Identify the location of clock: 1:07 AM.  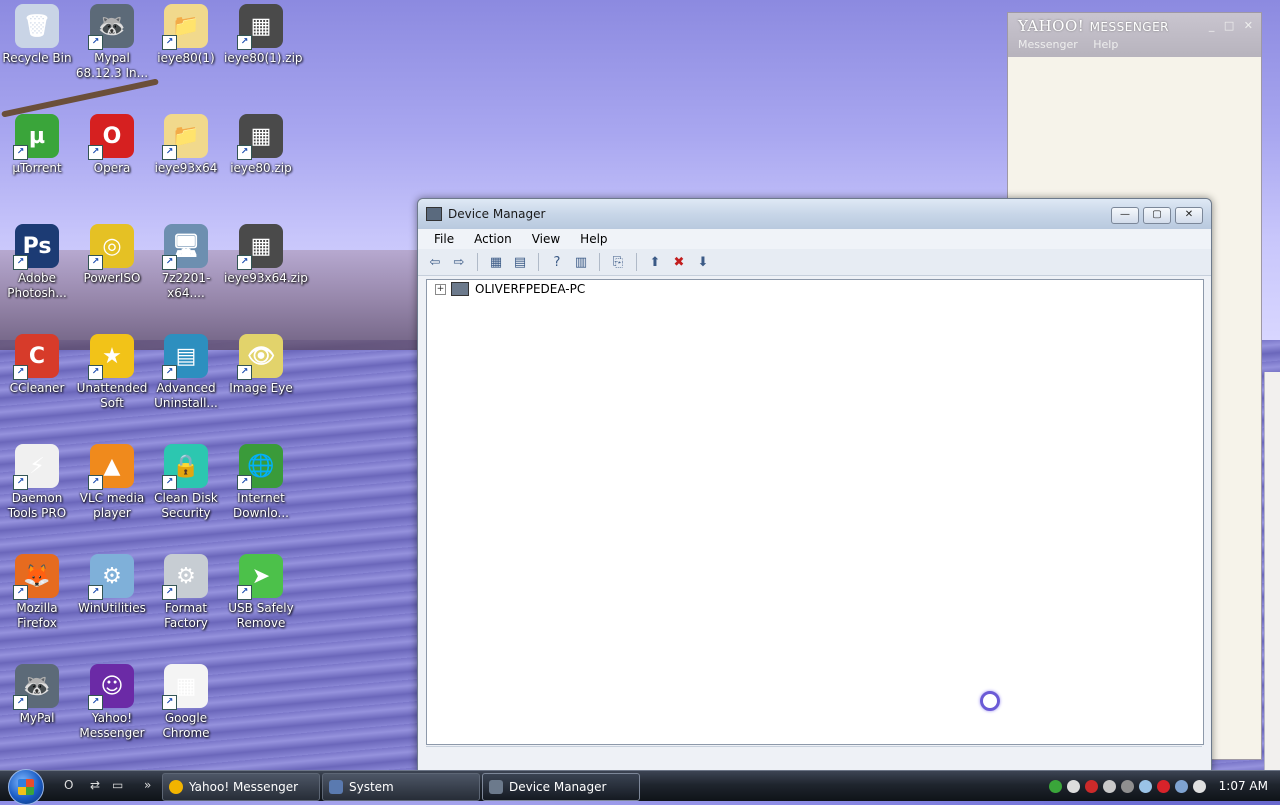
(1243, 786).